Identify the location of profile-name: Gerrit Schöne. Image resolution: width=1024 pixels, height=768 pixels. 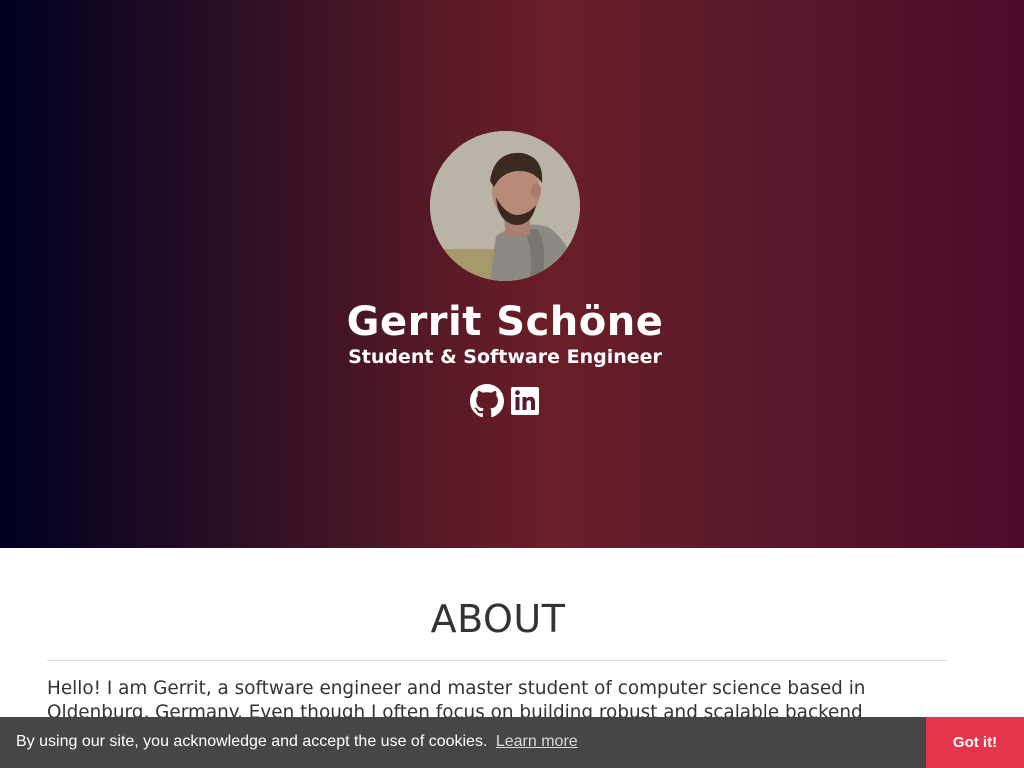
(505, 322).